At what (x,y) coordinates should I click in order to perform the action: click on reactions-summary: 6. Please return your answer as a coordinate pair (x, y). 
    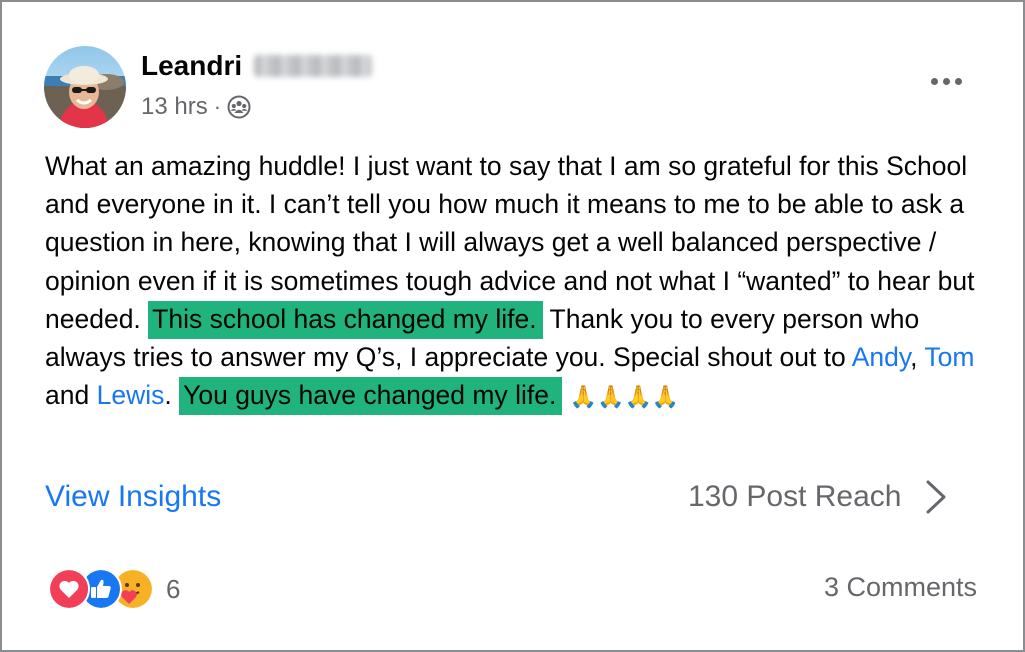
    Looking at the image, I should click on (114, 589).